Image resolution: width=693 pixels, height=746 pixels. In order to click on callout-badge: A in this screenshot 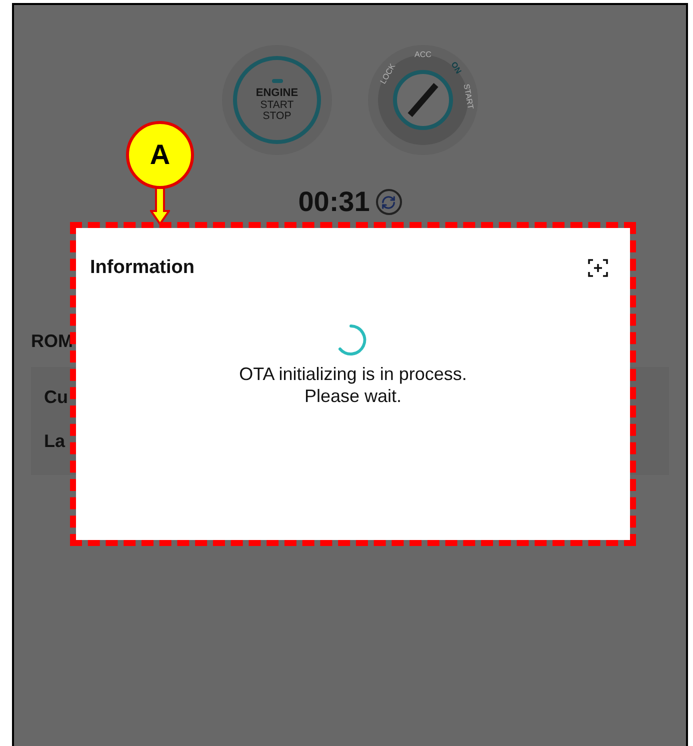, I will do `click(160, 155)`.